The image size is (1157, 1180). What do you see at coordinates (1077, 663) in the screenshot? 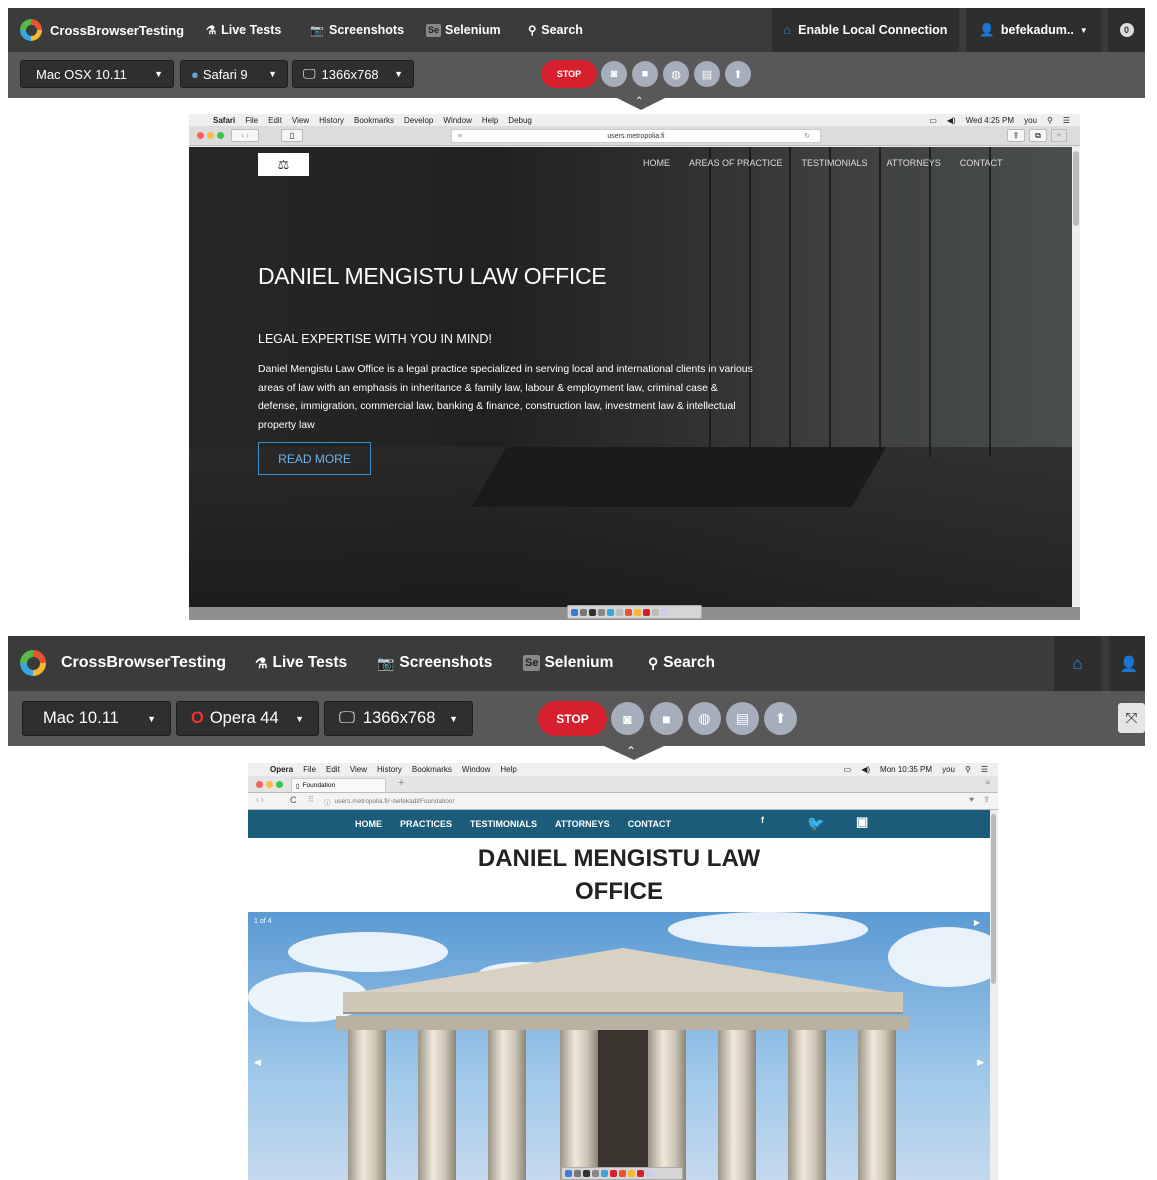
I see `enable-local-connection-button: ⌂` at bounding box center [1077, 663].